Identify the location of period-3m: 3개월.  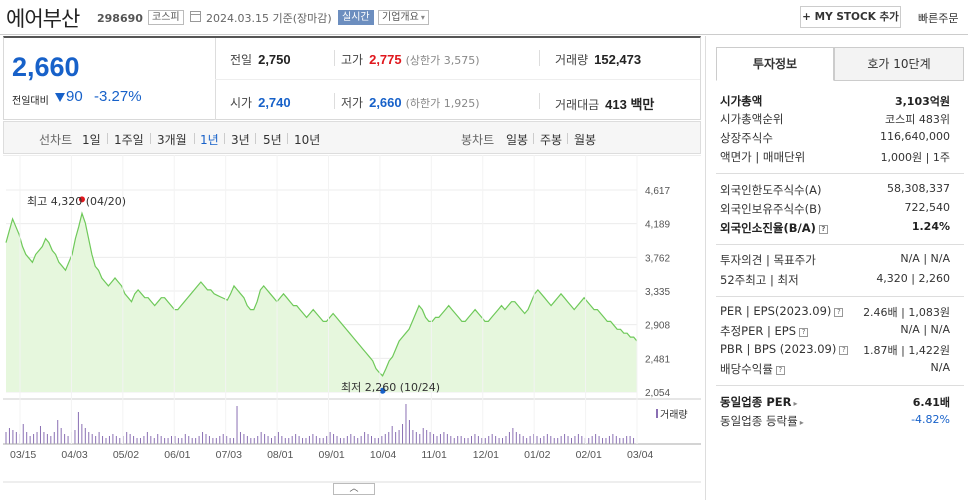
(172, 139).